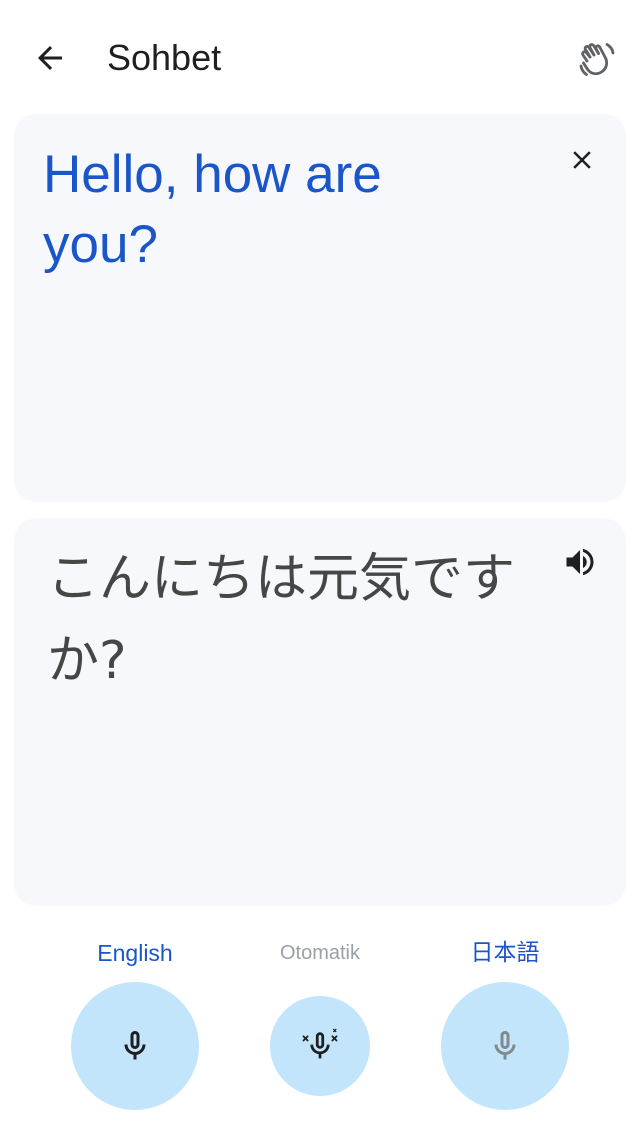  I want to click on japanese-mic-button, so click(505, 1046).